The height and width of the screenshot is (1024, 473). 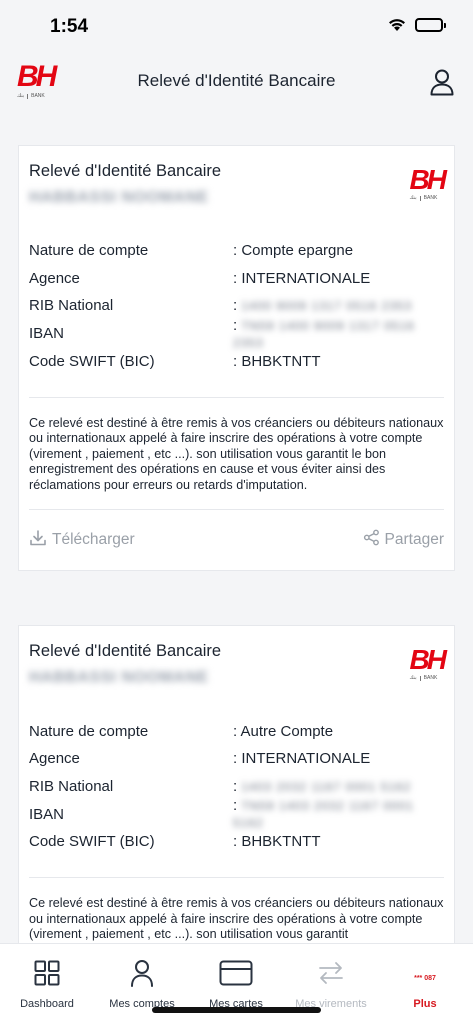 What do you see at coordinates (283, 731) in the screenshot?
I see `field-value: : Autre Compte` at bounding box center [283, 731].